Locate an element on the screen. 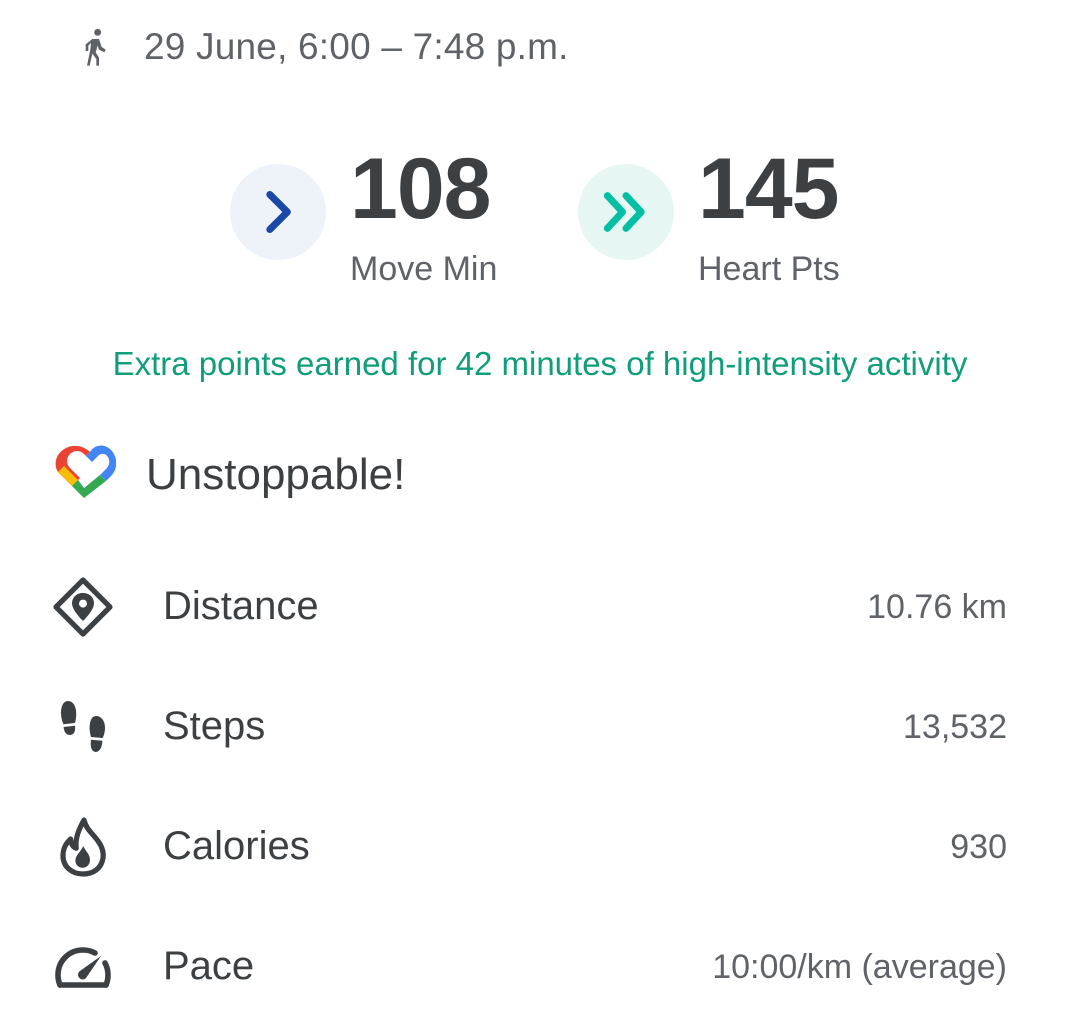  stat-label-steps: Steps is located at coordinates (214, 726).